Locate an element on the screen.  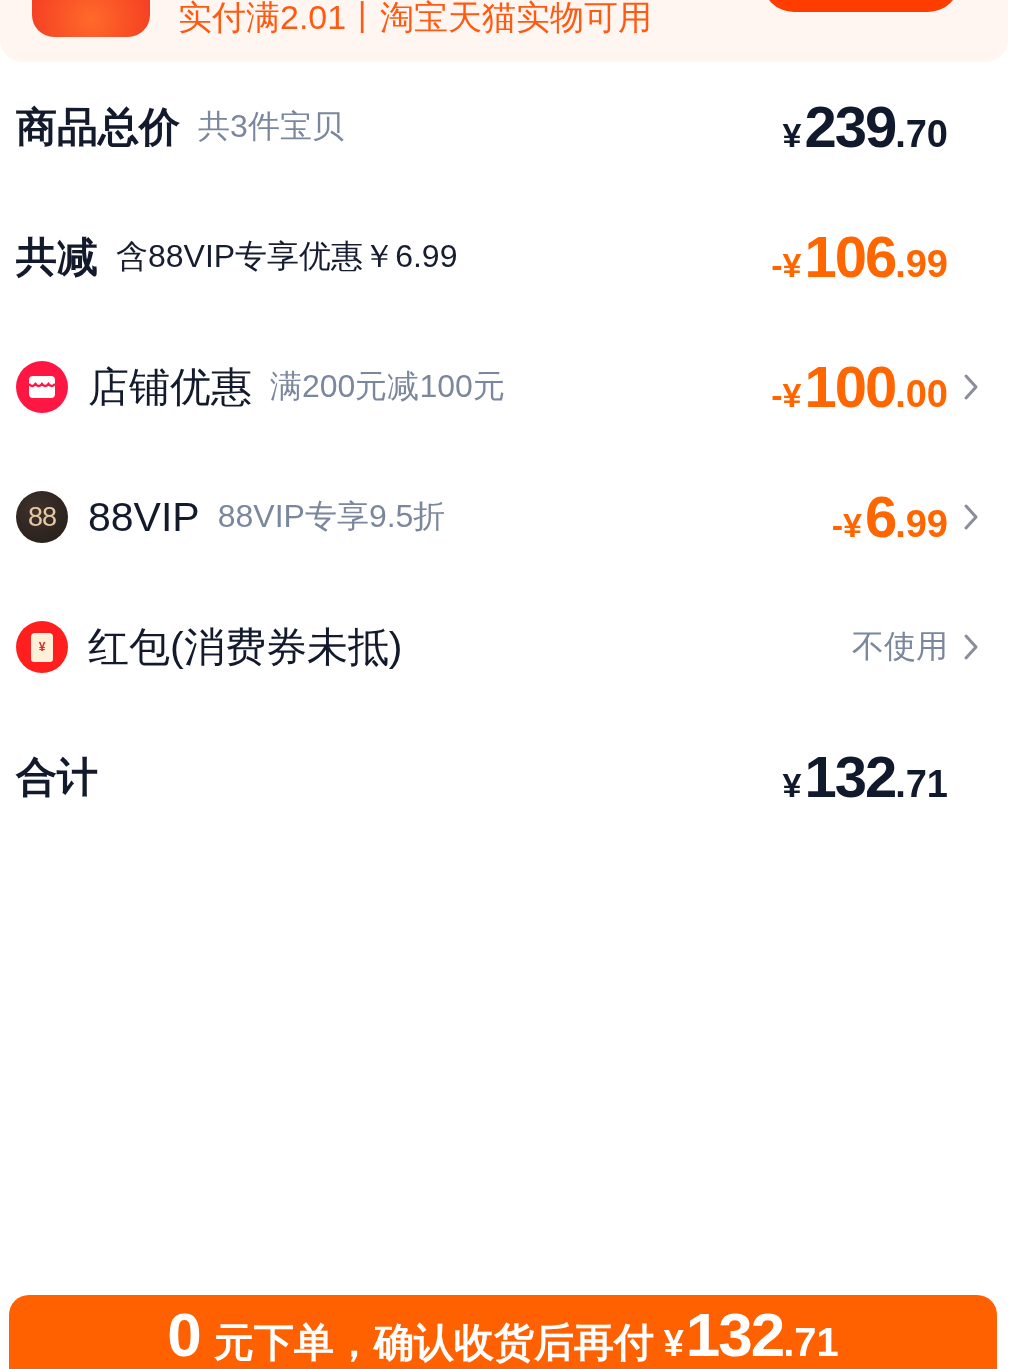
store-icon is located at coordinates (42, 387).